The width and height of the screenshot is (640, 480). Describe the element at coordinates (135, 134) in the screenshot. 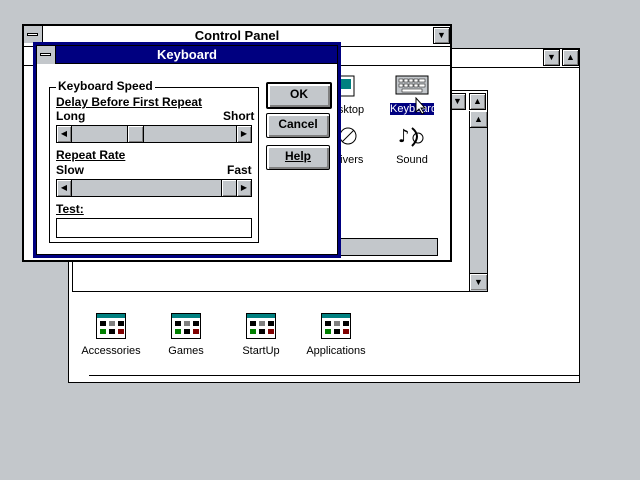

I see `delay-slider-thumb` at that location.